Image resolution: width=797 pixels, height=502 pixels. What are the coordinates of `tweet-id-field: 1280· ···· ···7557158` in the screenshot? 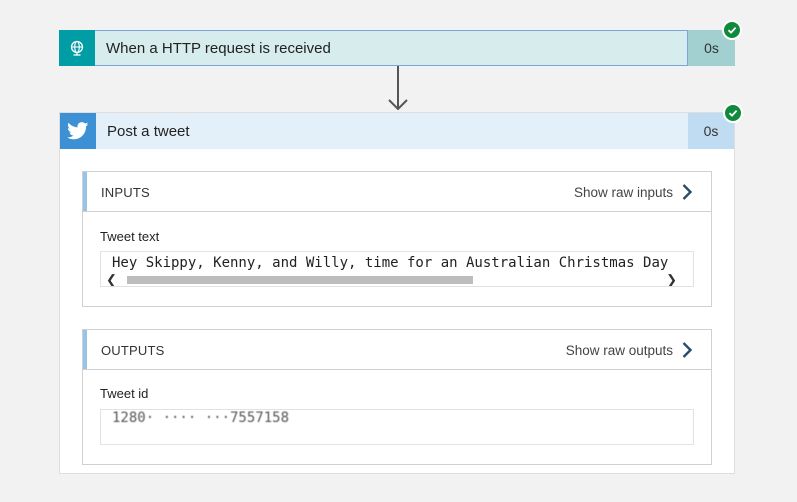 It's located at (397, 427).